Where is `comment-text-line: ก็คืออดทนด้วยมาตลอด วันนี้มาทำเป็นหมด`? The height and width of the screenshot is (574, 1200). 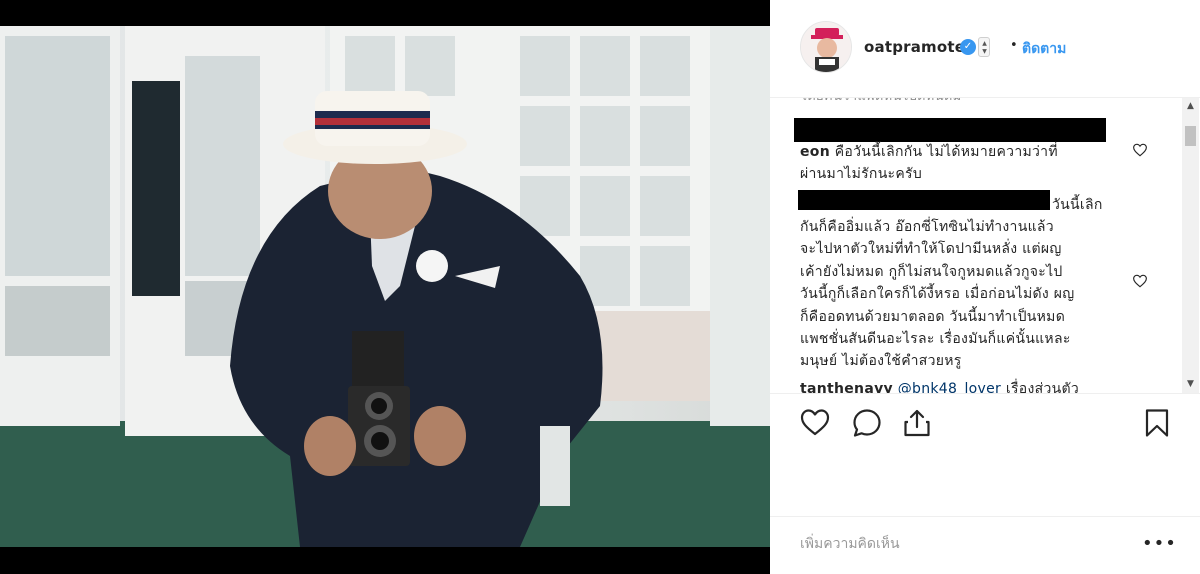 comment-text-line: ก็คืออดทนด้วยมาตลอด วันนี้มาทำเป็นหมด is located at coordinates (933, 317).